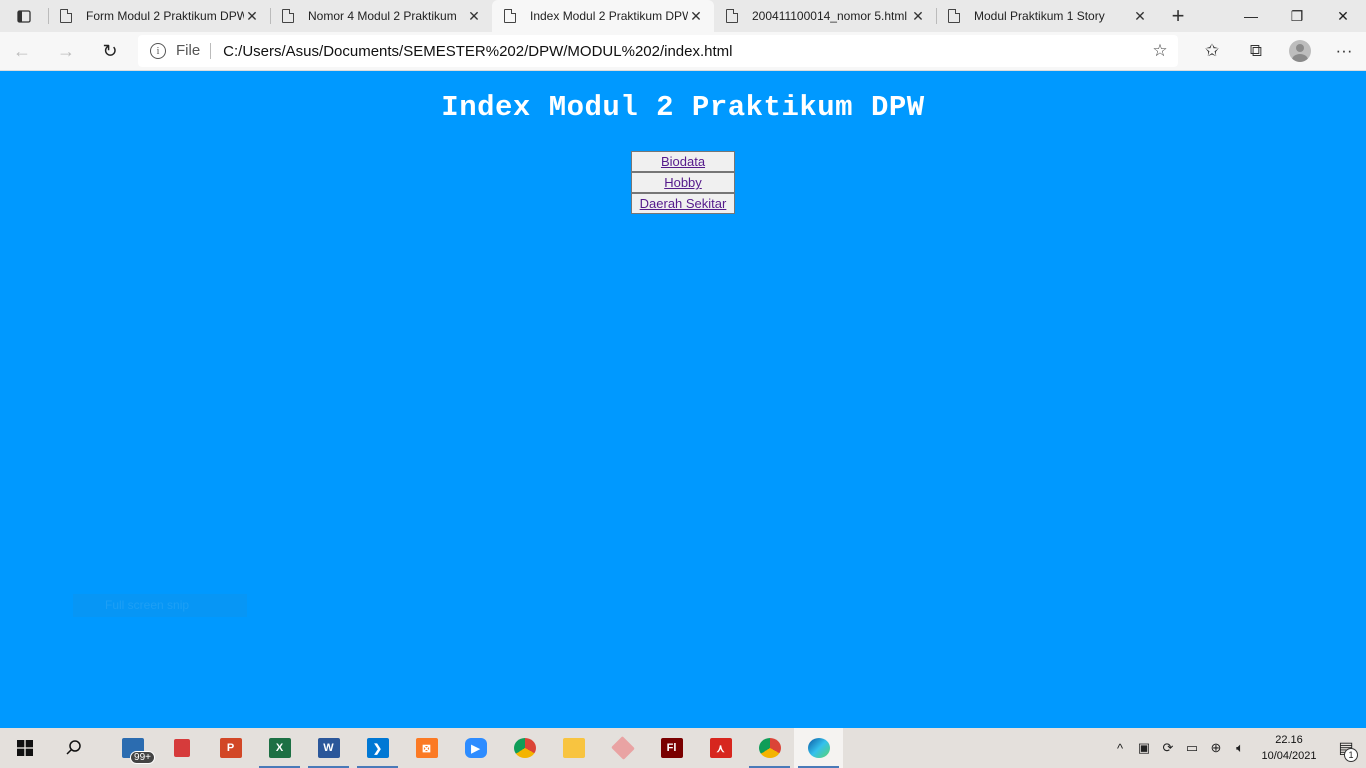 The image size is (1366, 768). I want to click on clock-date: 10/04/2021, so click(1289, 756).